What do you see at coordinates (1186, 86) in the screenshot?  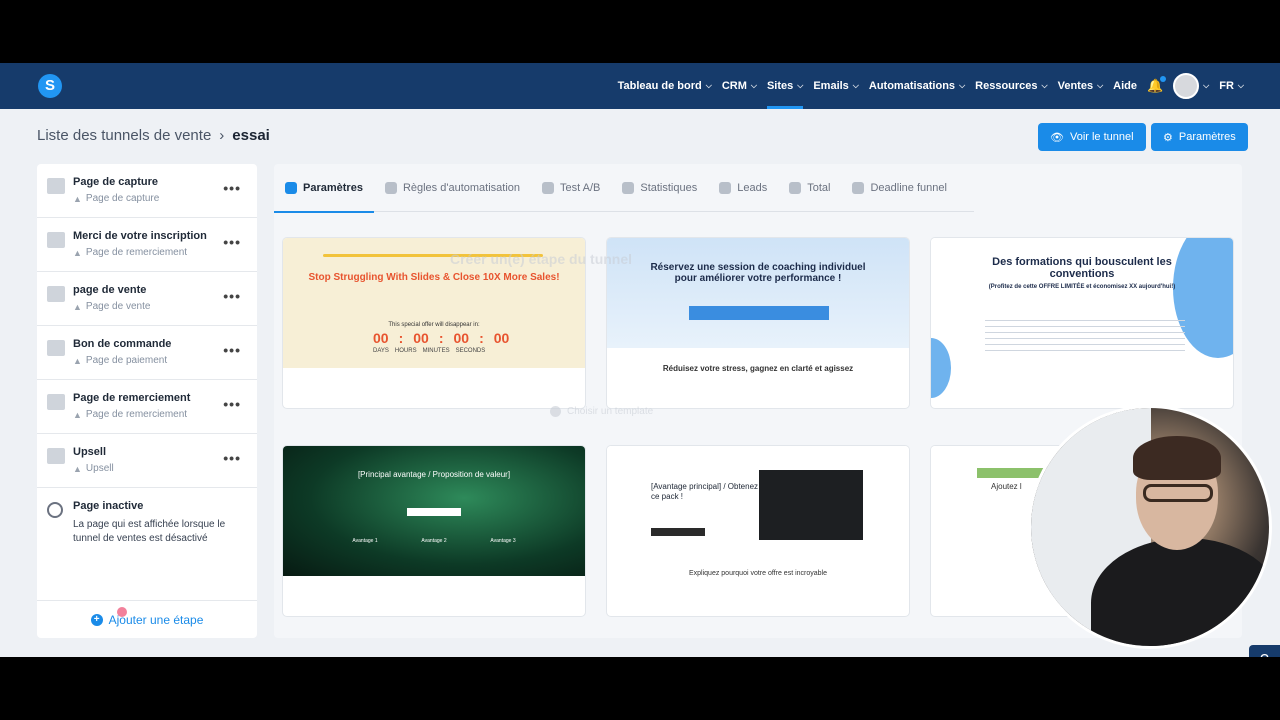 I see `avatar` at bounding box center [1186, 86].